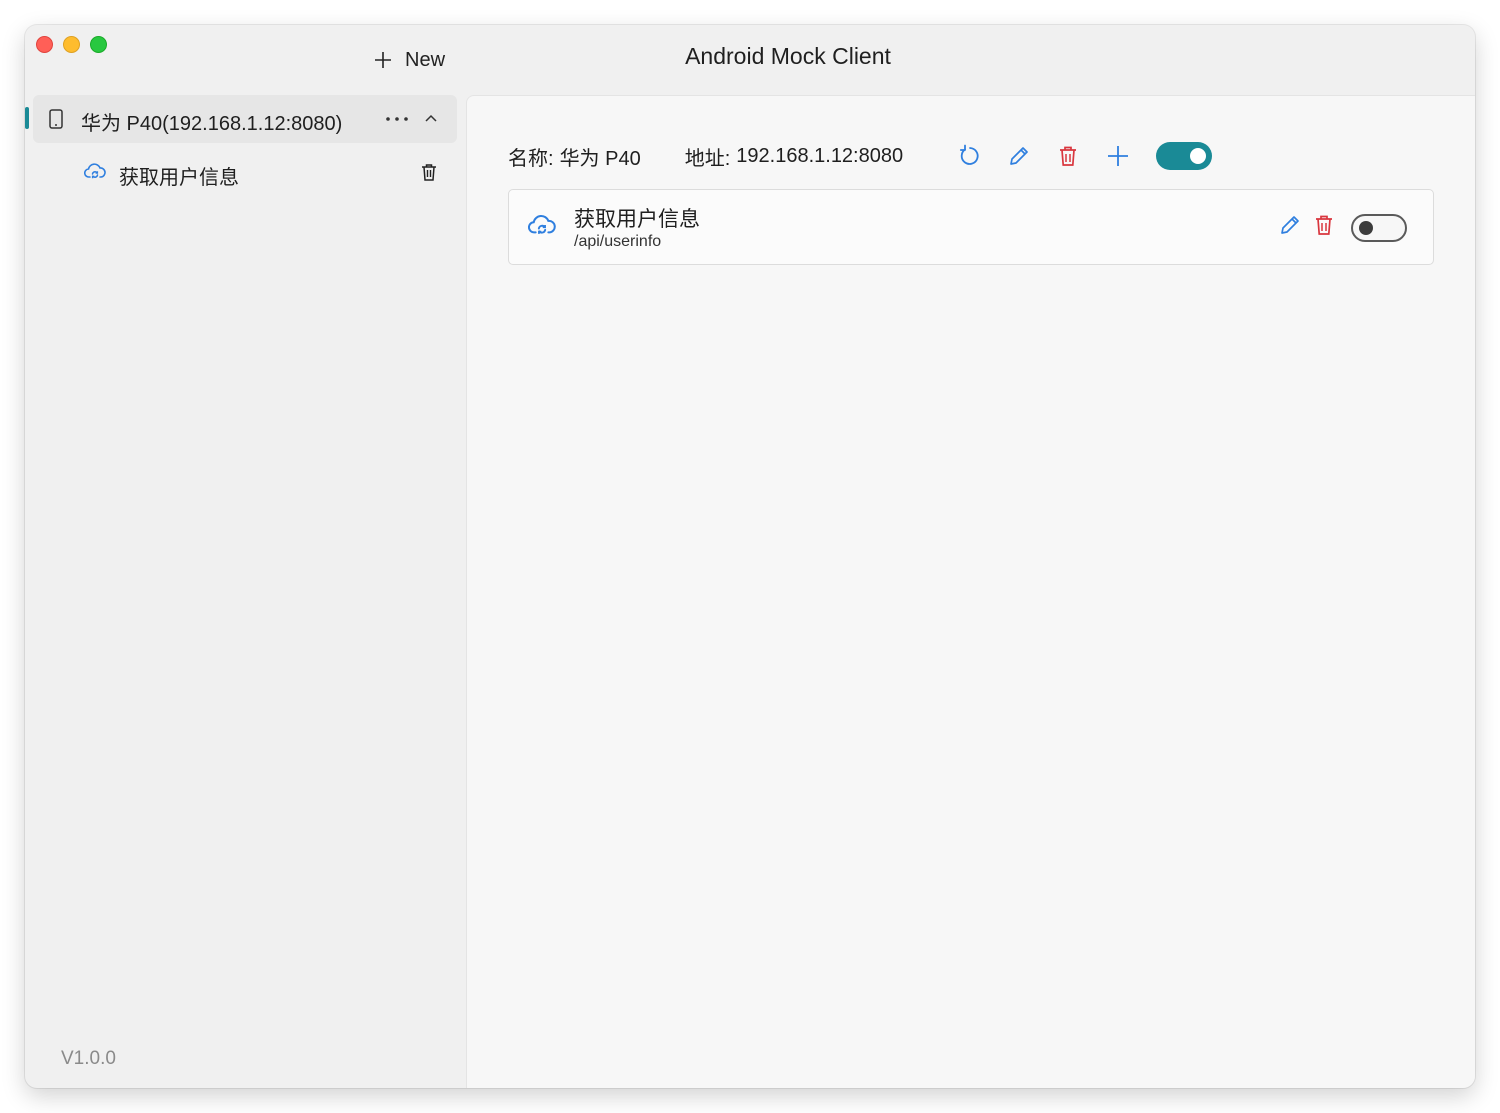 The height and width of the screenshot is (1113, 1500). I want to click on address-label: 地址:, so click(707, 158).